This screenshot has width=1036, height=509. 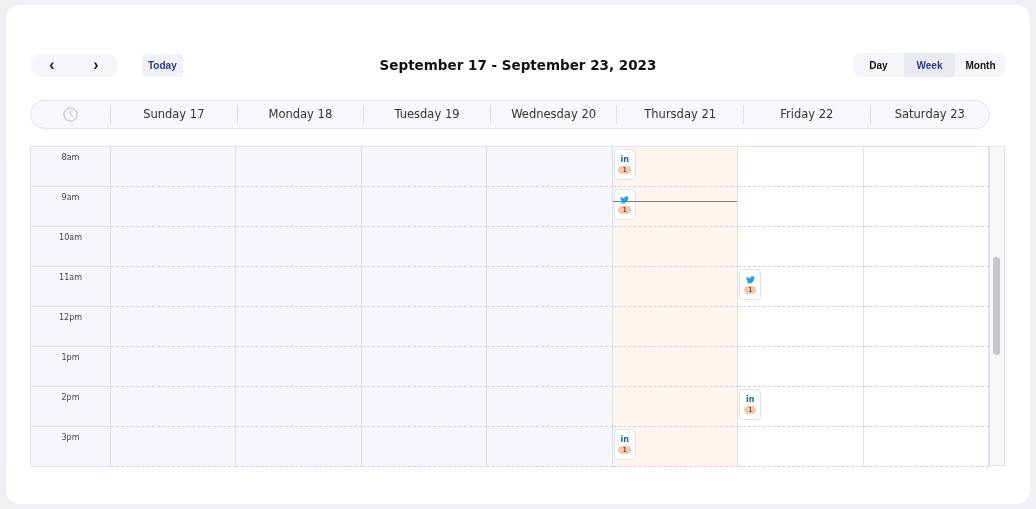 I want to click on time-label: 3pm, so click(x=70, y=437).